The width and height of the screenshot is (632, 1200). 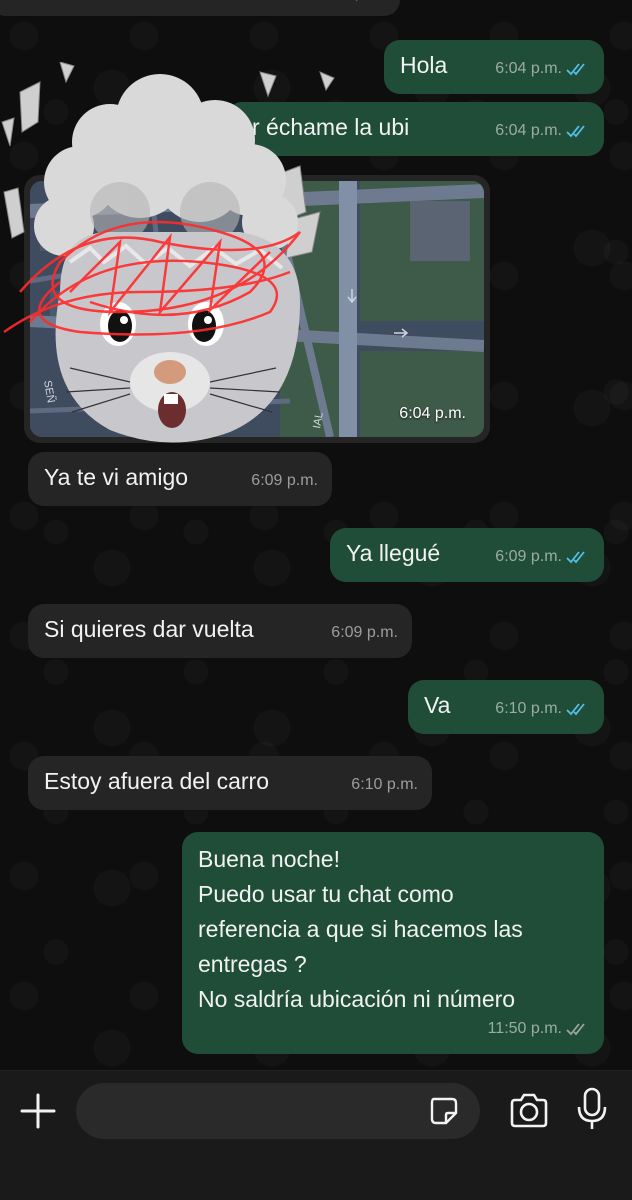 I want to click on message-time: 11:50 p.m., so click(x=524, y=1028).